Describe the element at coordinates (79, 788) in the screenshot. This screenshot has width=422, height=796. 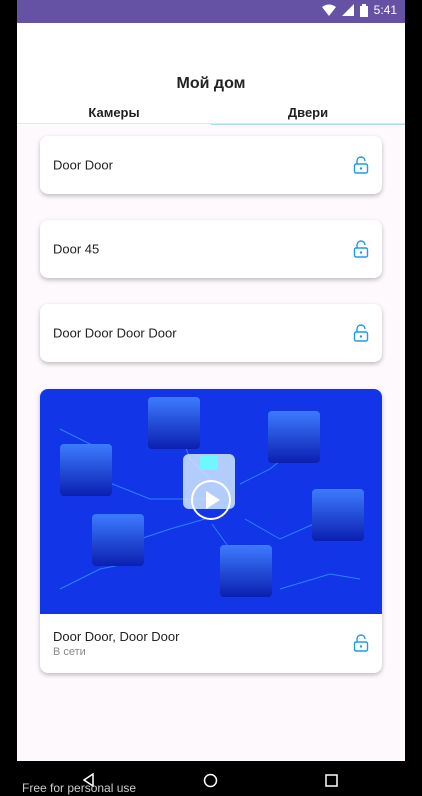
I see `watermark-text: Free for personal use` at that location.